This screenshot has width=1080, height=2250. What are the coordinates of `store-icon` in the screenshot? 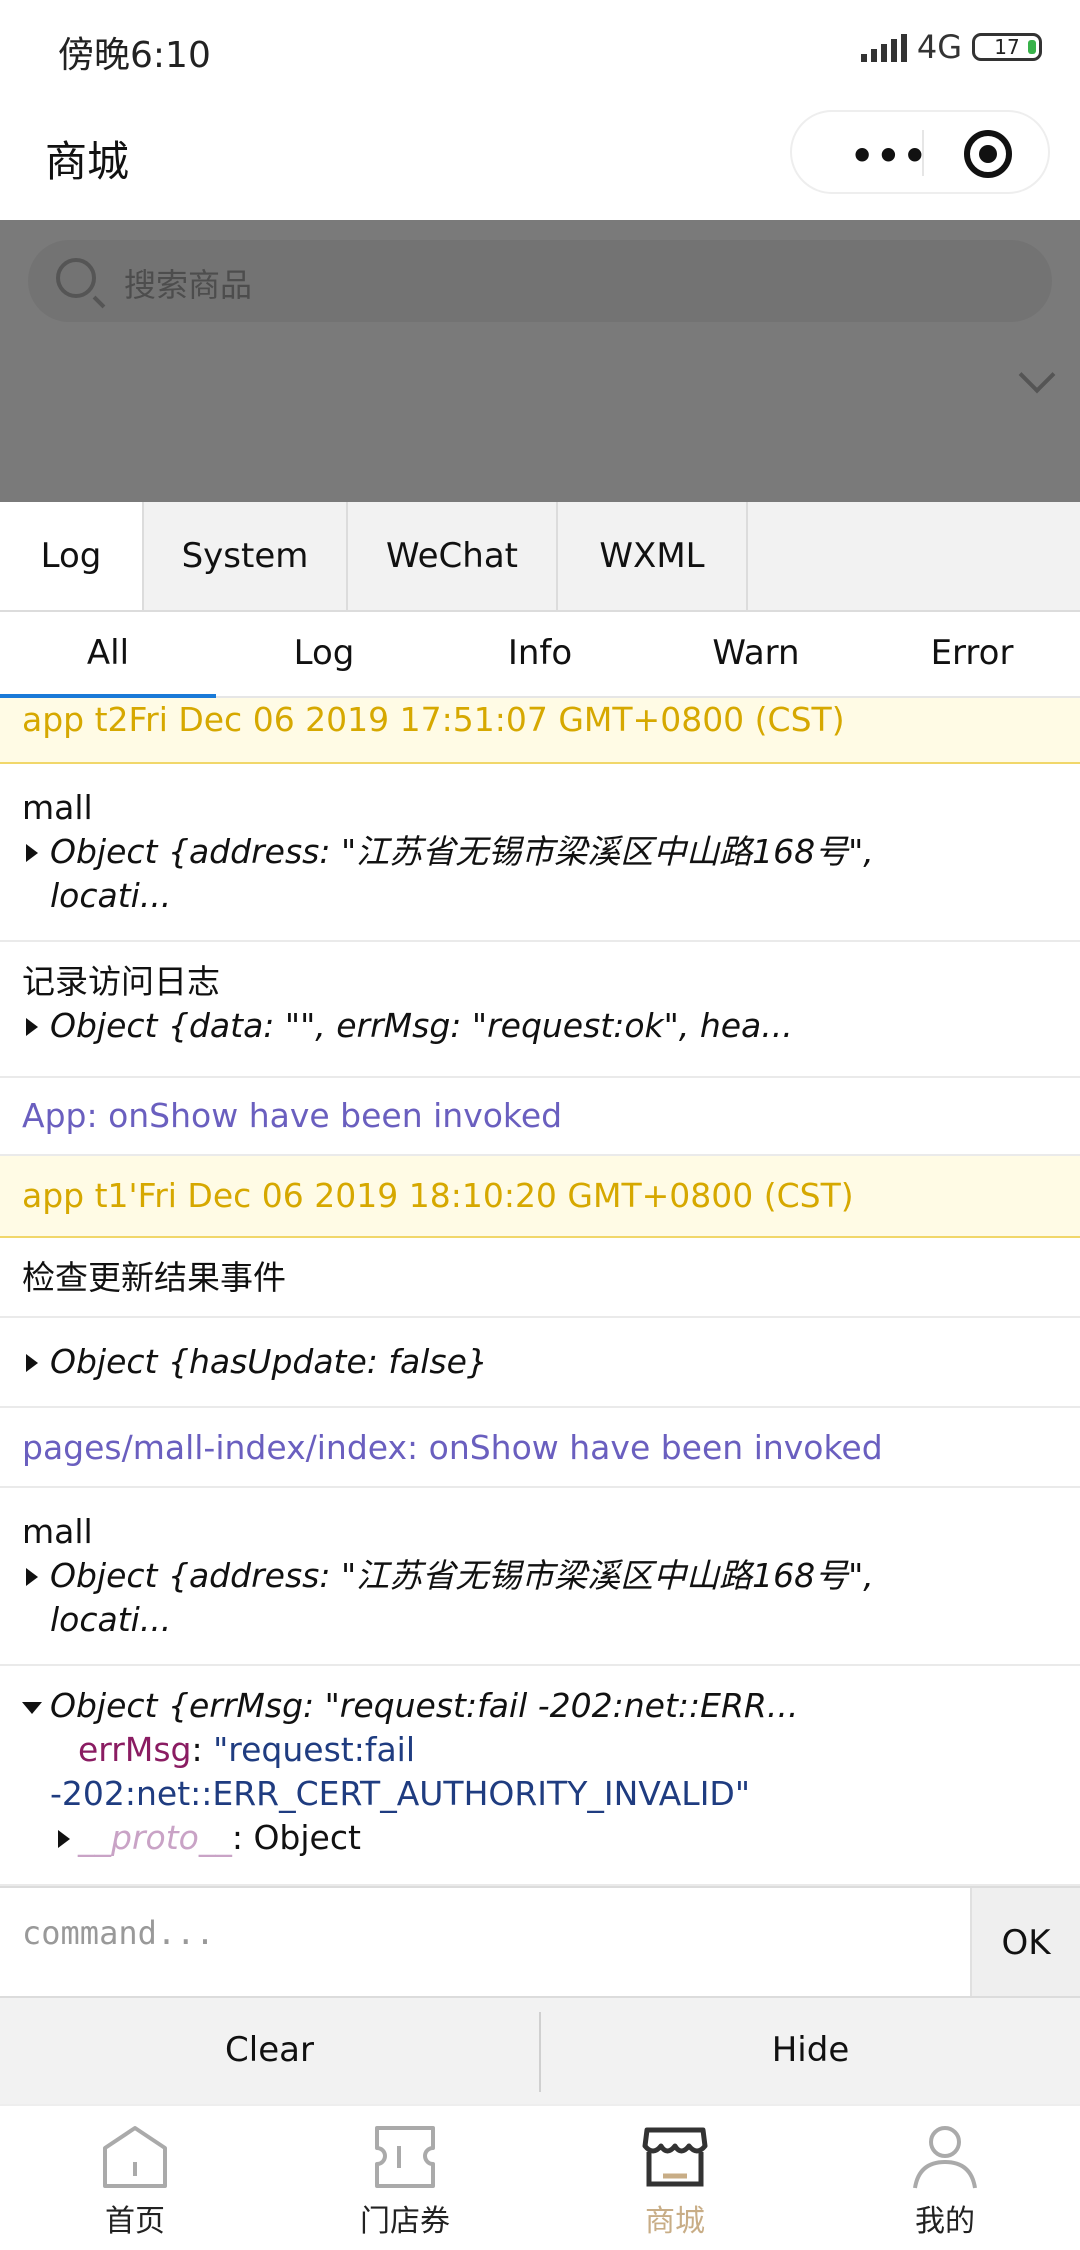 It's located at (675, 2157).